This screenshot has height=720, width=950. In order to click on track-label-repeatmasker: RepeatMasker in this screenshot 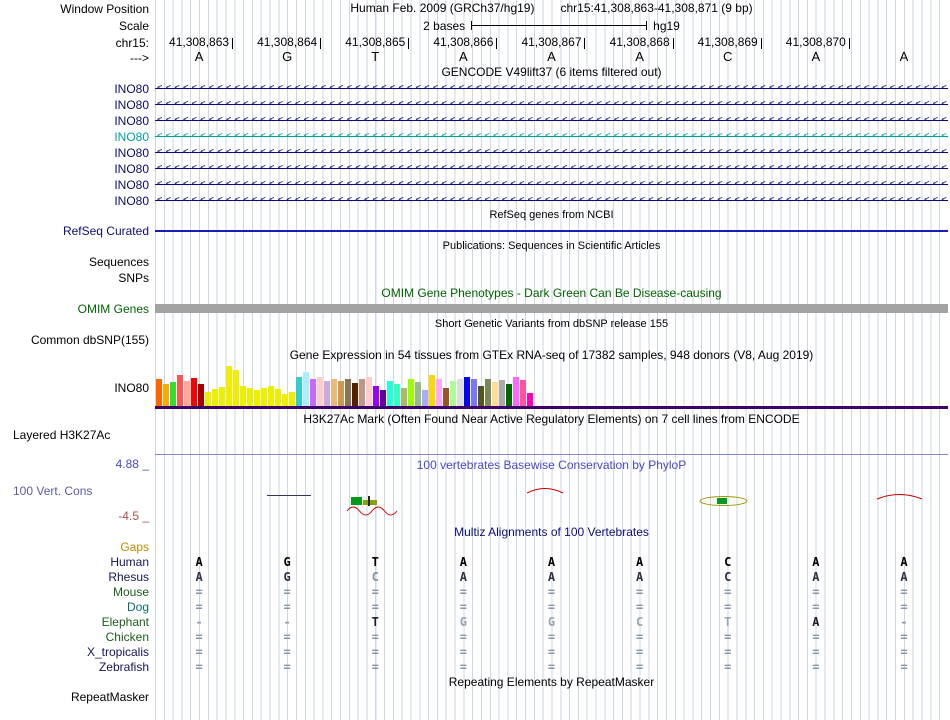, I will do `click(74, 697)`.